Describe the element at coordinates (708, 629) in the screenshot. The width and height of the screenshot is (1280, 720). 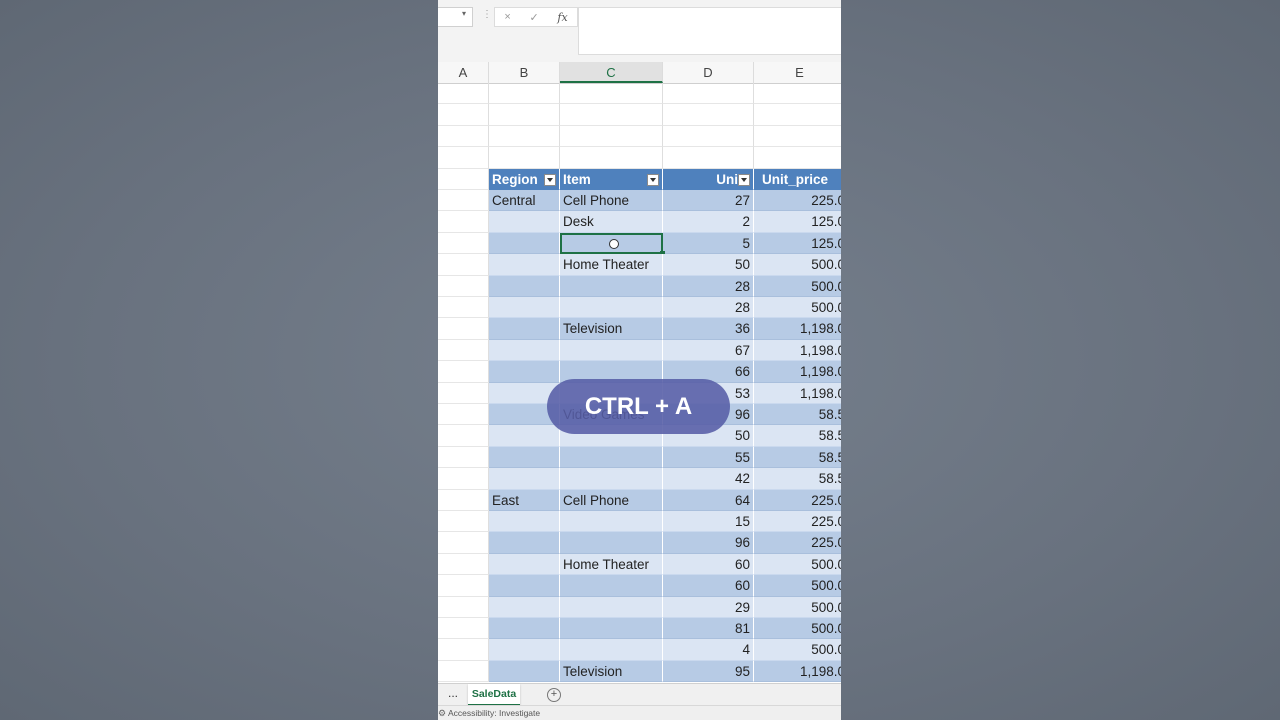
I see `table-cell: 81` at that location.